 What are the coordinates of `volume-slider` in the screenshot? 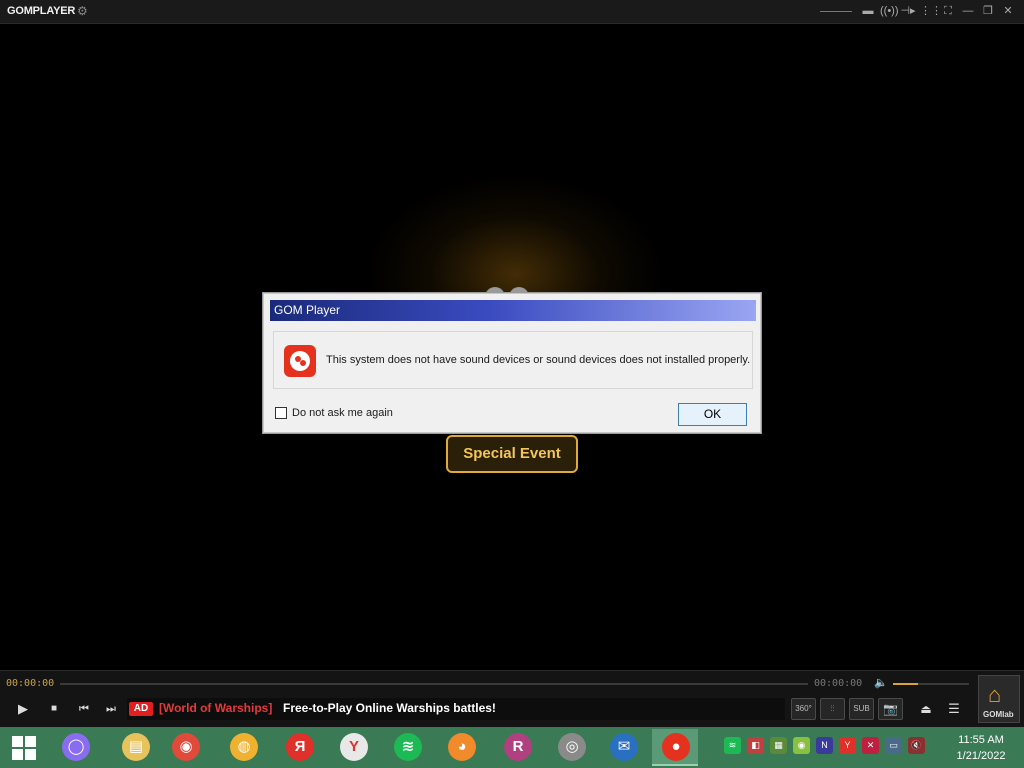 It's located at (931, 684).